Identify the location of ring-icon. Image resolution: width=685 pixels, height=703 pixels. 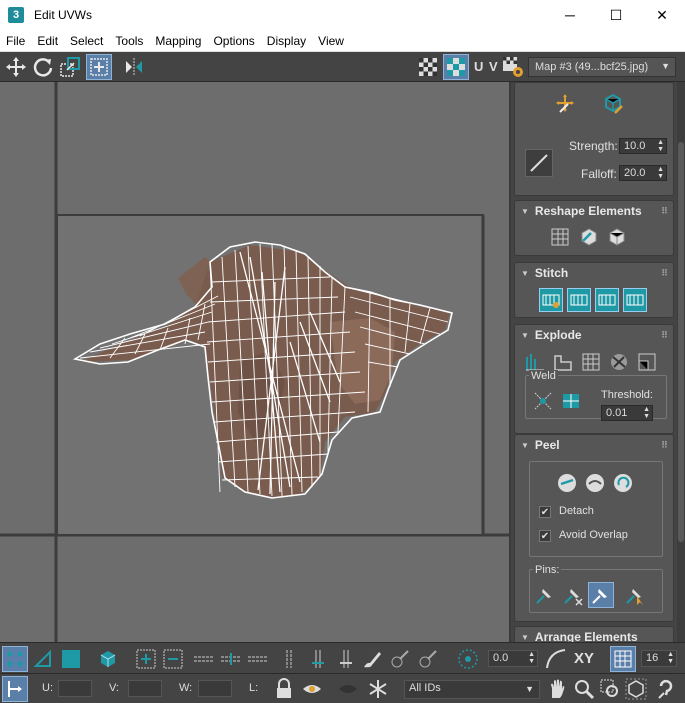
(289, 659).